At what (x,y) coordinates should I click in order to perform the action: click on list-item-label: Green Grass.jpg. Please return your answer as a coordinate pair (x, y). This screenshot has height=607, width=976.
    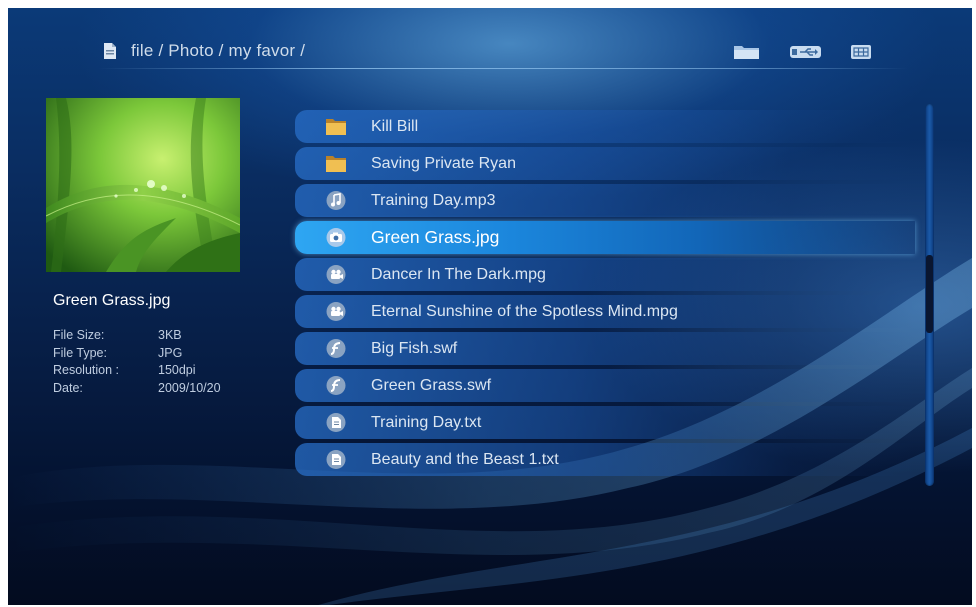
    Looking at the image, I should click on (435, 237).